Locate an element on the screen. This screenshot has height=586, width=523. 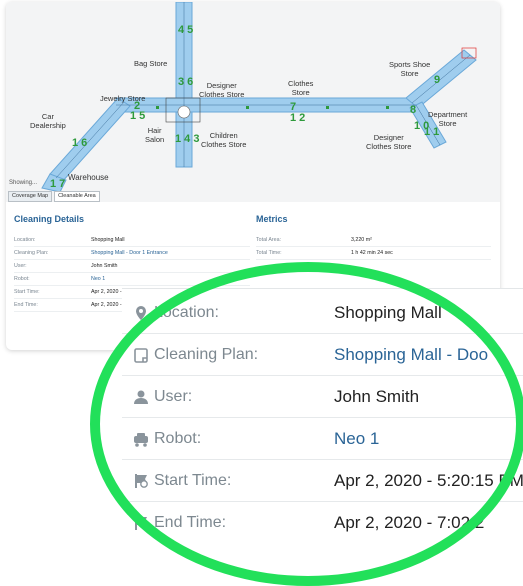
detail-row-user: User: John Smith is located at coordinates (132, 266).